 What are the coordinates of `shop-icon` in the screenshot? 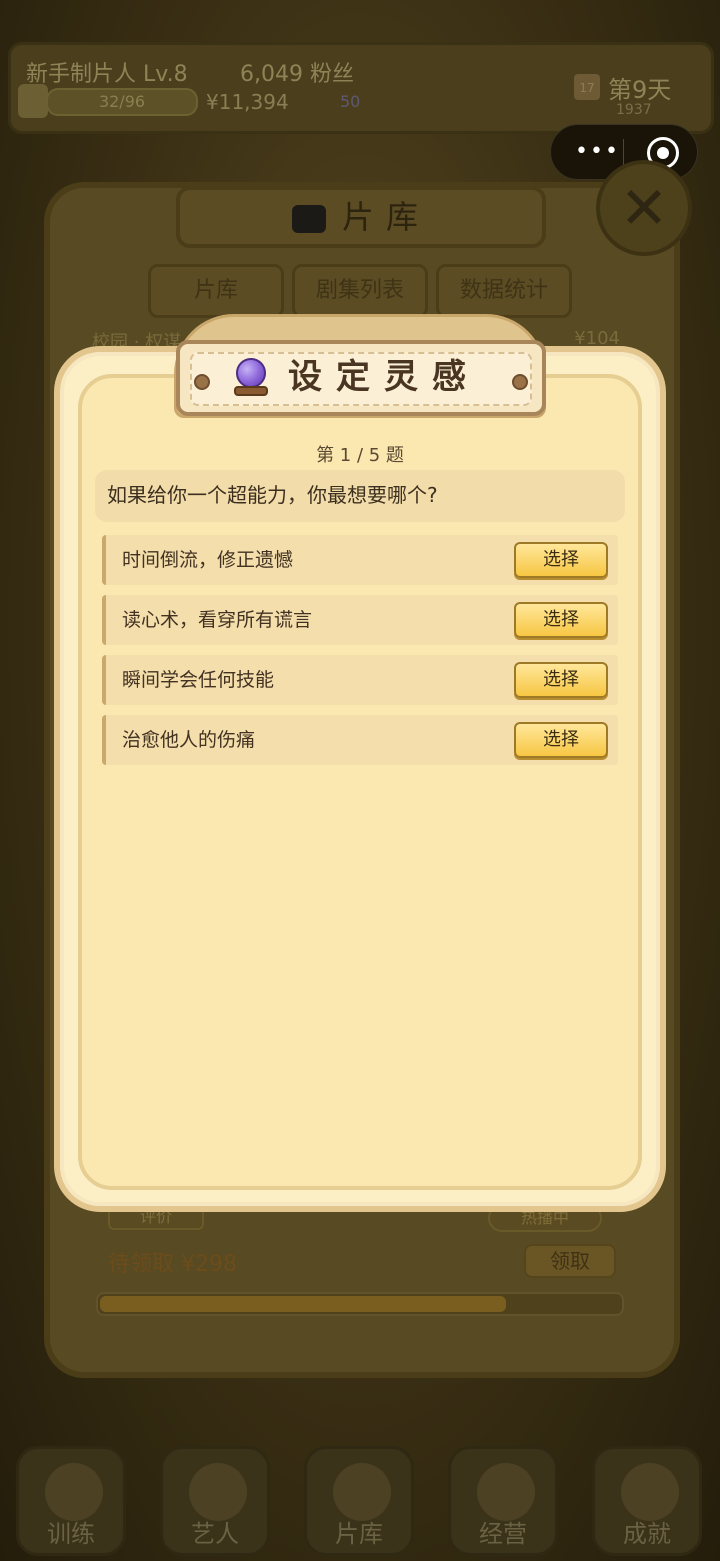 It's located at (506, 1492).